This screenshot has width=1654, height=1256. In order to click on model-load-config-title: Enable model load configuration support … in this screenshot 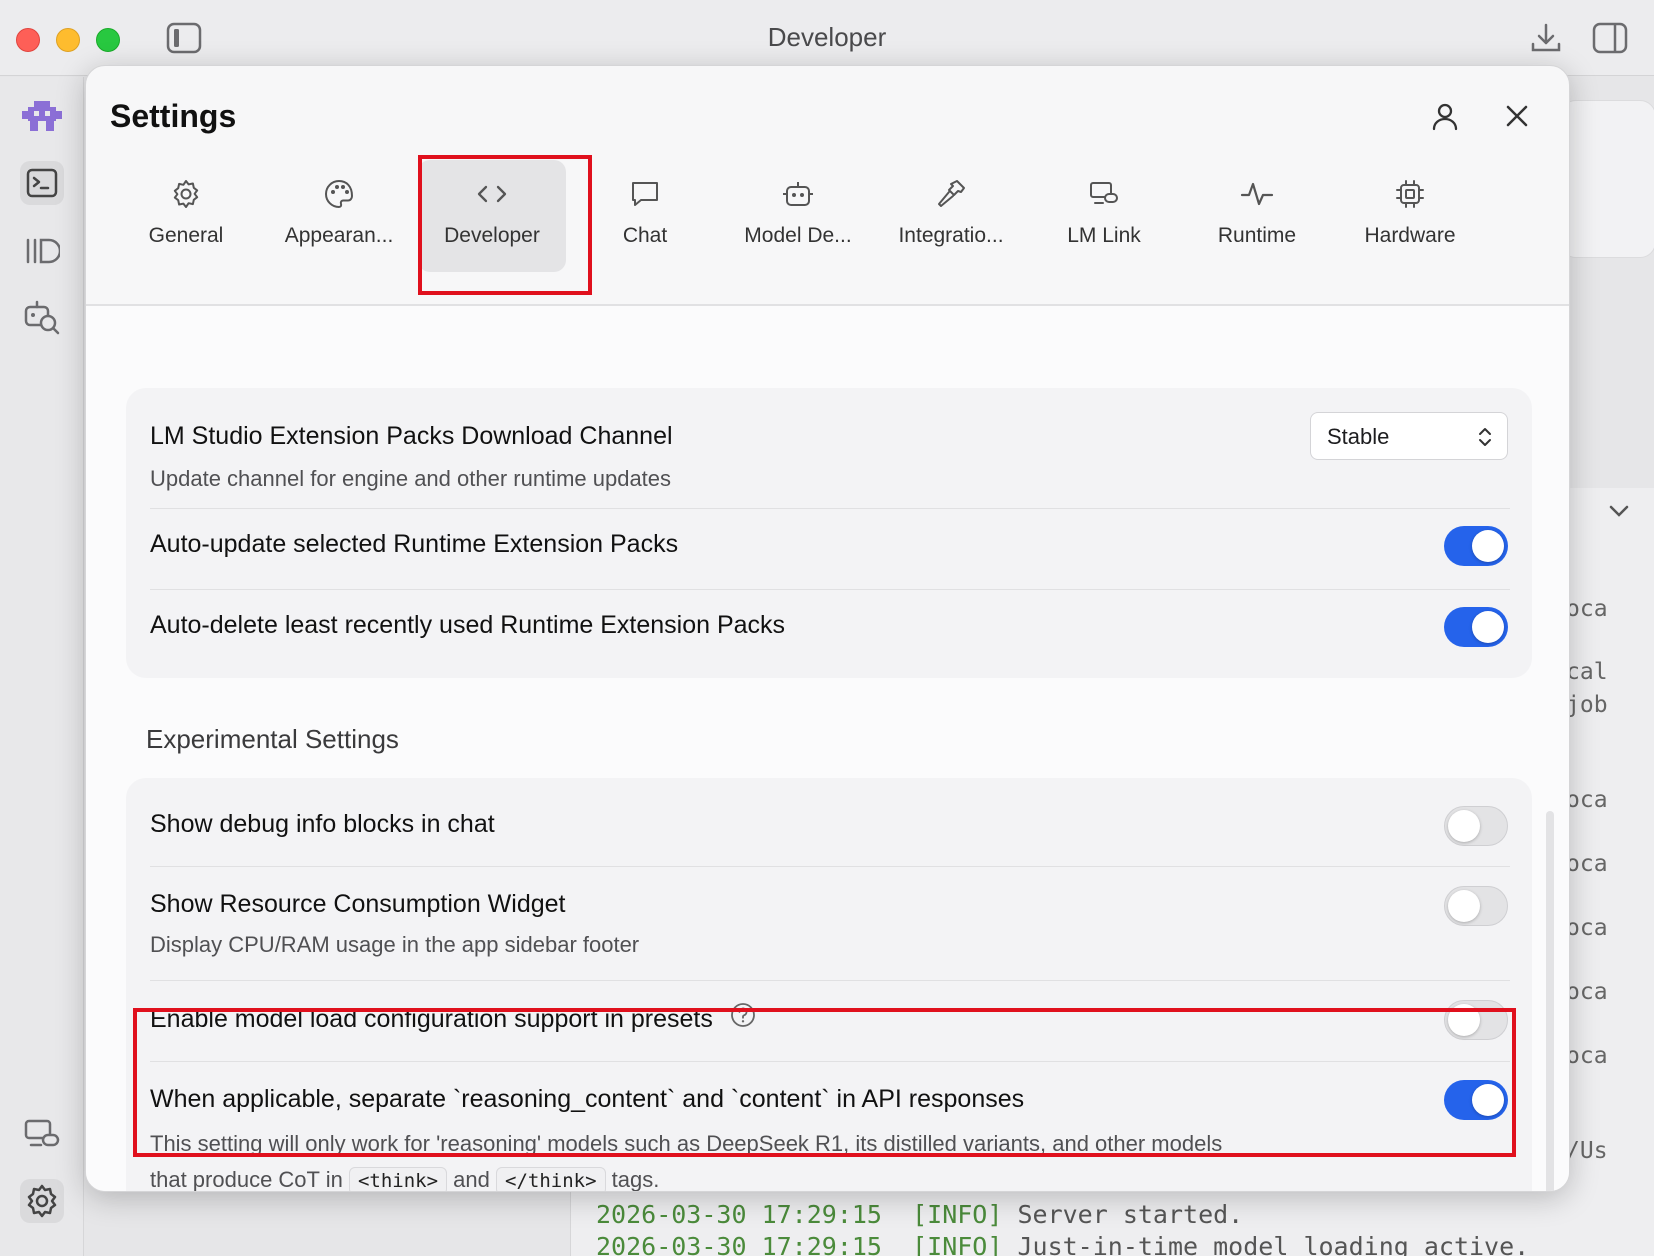, I will do `click(830, 1018)`.